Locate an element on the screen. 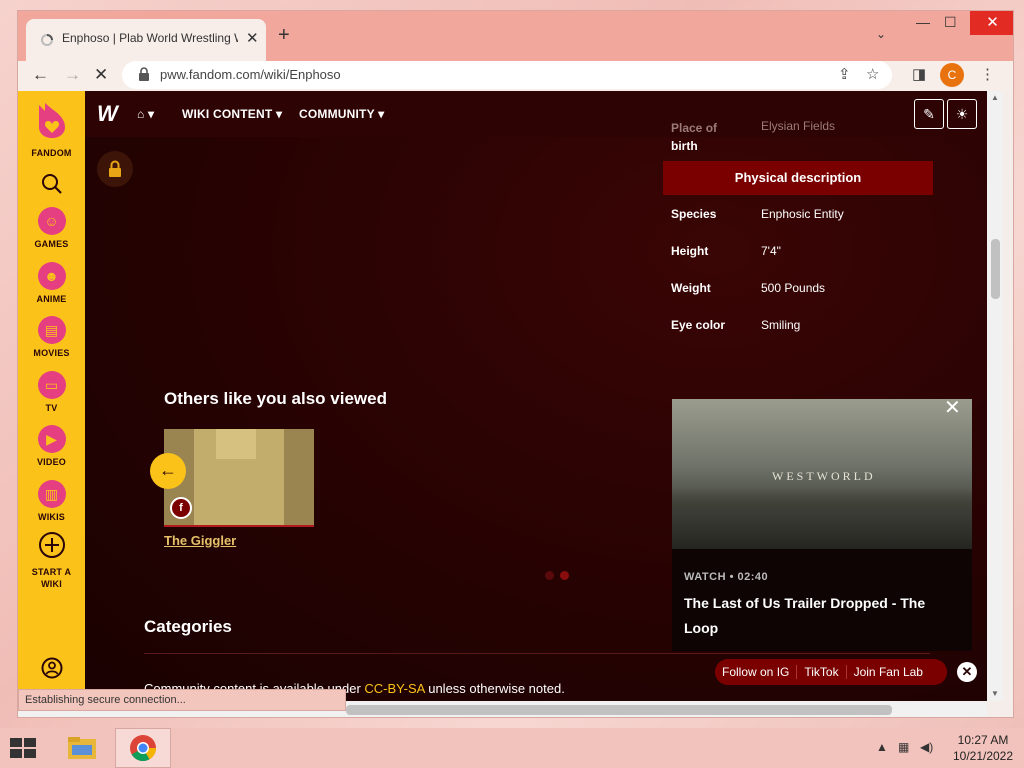 The height and width of the screenshot is (768, 1024). rail-item-movies: ▤ MOVIES is located at coordinates (51, 337).